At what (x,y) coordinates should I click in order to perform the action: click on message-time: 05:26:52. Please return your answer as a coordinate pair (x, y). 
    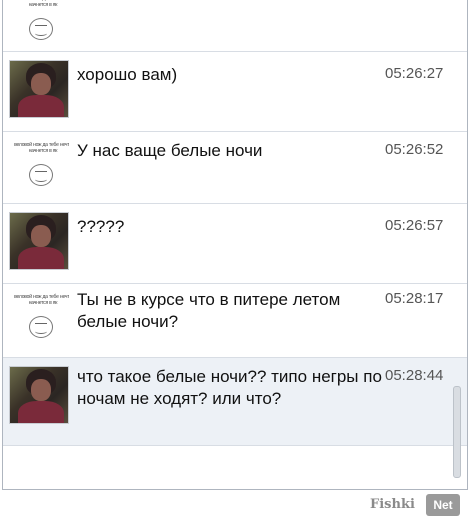
    Looking at the image, I should click on (414, 149).